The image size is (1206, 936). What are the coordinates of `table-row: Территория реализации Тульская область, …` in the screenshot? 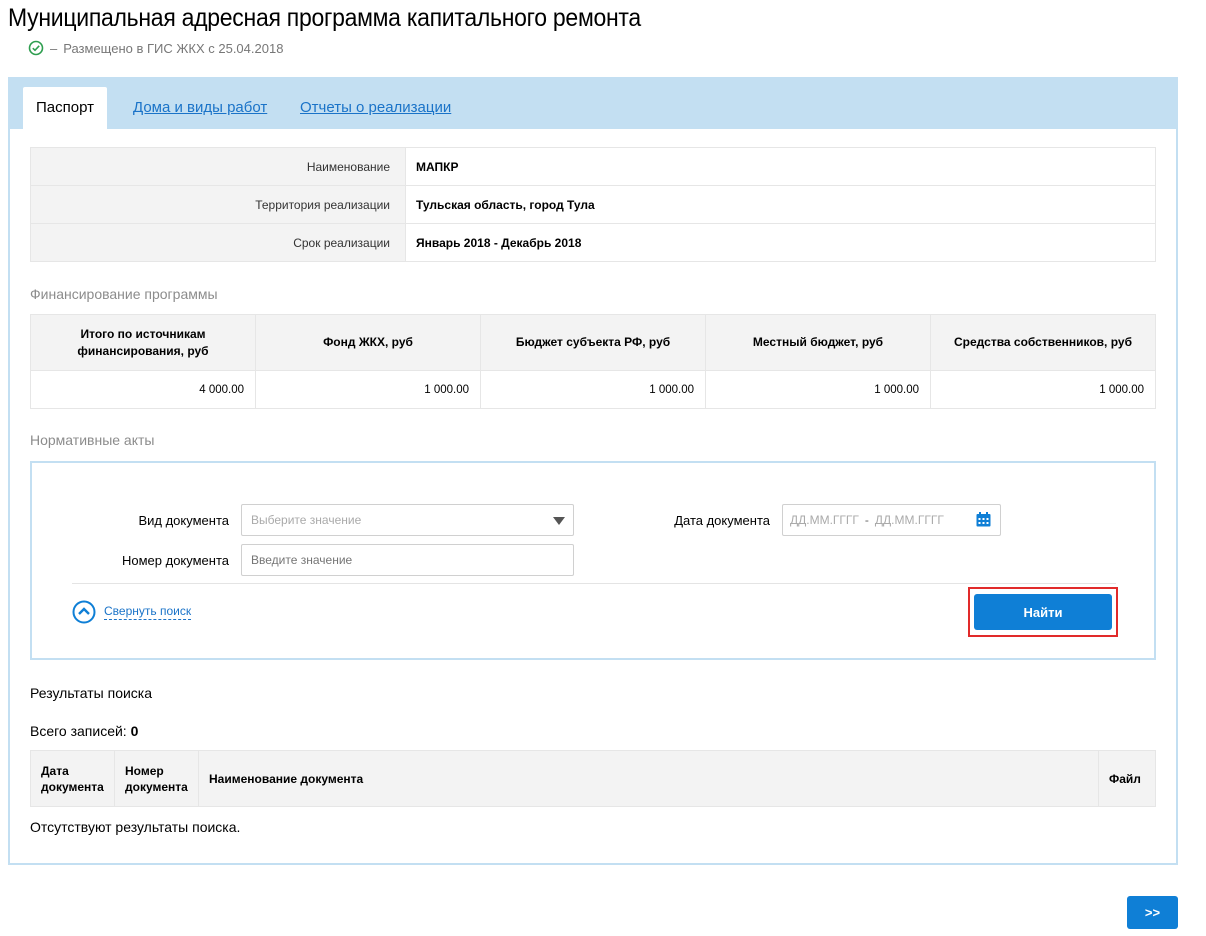 It's located at (593, 204).